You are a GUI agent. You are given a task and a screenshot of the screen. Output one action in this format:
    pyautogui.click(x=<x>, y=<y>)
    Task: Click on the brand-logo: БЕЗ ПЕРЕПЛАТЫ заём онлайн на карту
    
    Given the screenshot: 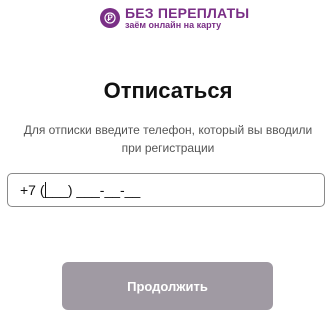 What is the action you would take?
    pyautogui.click(x=174, y=18)
    